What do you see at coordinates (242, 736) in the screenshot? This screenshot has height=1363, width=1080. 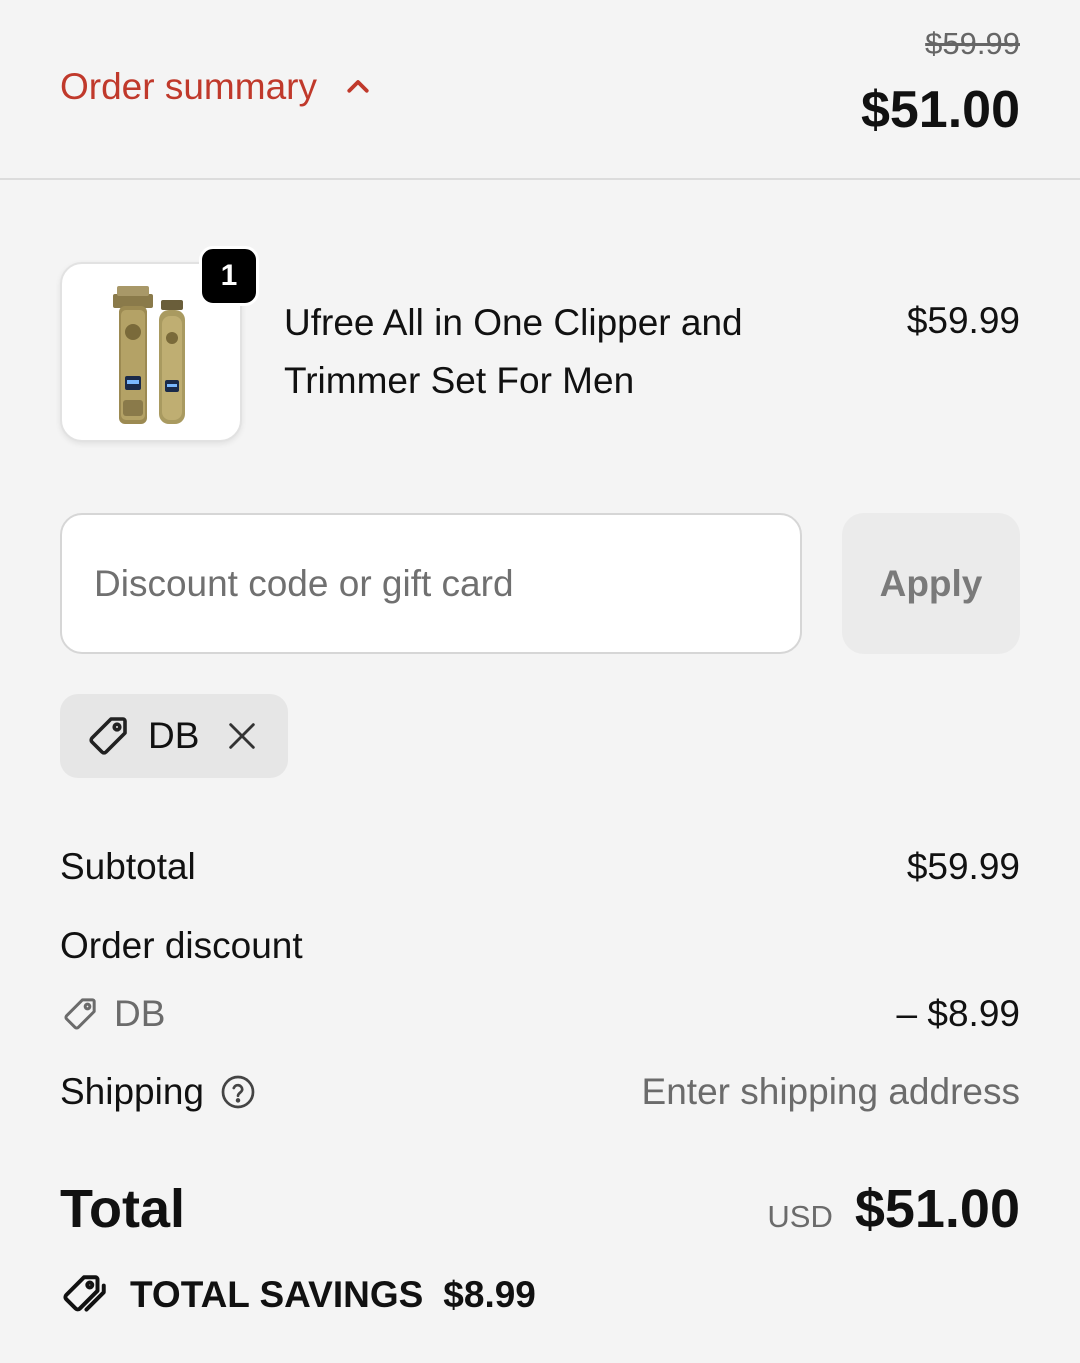 I see `close-icon` at bounding box center [242, 736].